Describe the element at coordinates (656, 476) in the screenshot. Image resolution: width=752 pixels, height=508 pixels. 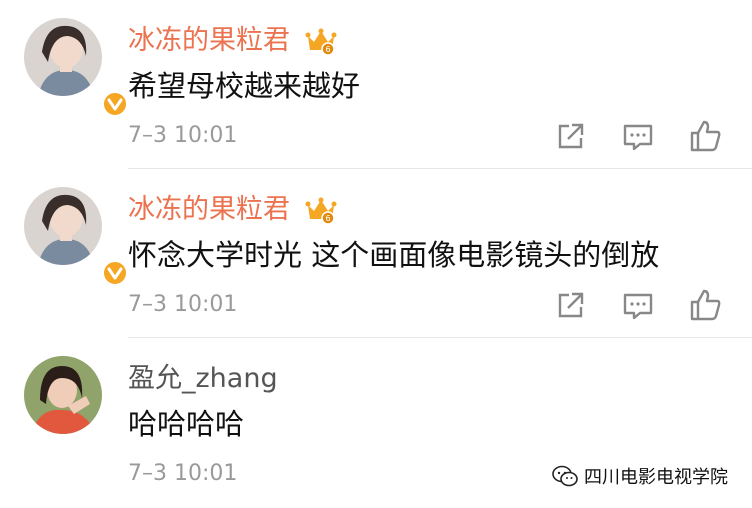
I see `watermark-text: 四川电影电视学院` at that location.